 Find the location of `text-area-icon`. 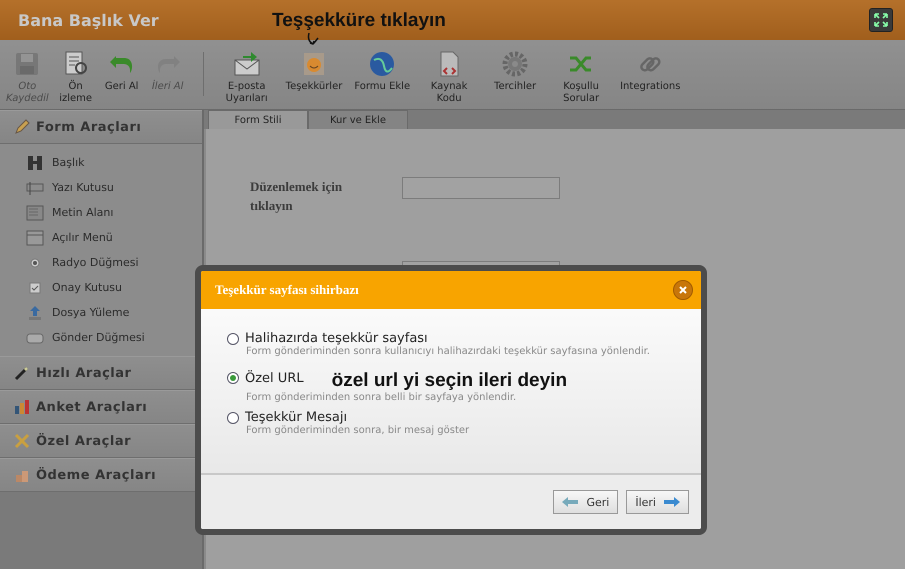

text-area-icon is located at coordinates (35, 212).